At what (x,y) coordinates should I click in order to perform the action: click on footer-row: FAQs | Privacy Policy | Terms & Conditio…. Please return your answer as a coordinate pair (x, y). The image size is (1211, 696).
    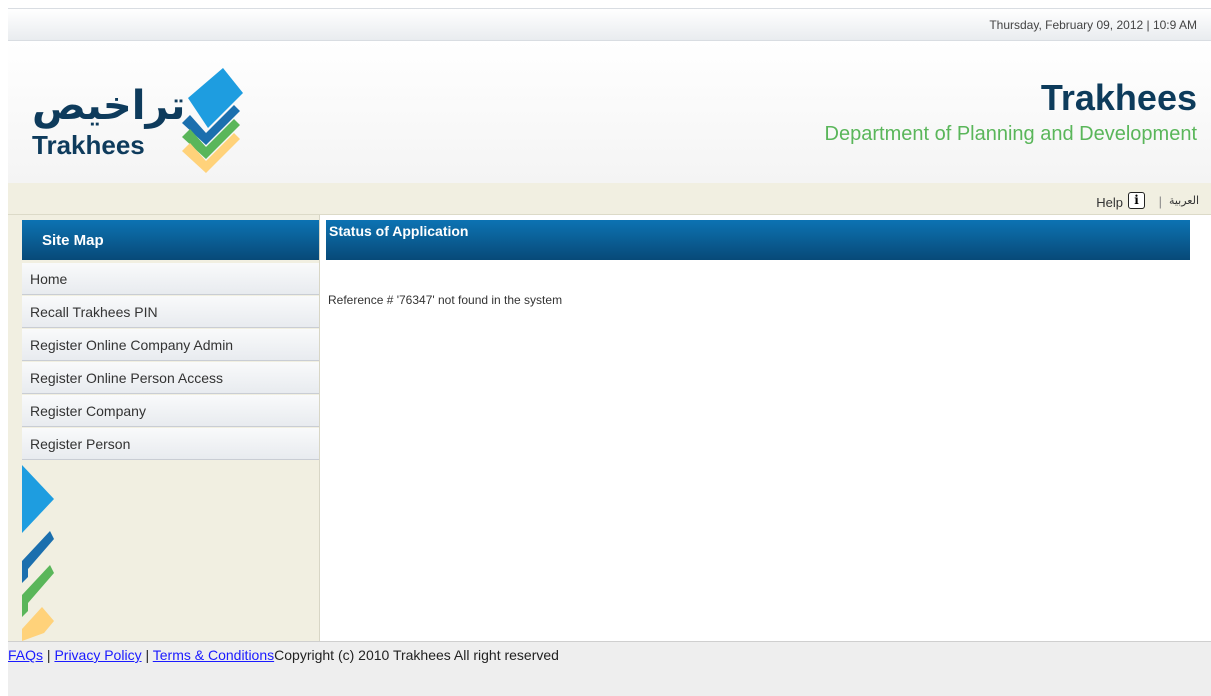
    Looking at the image, I should click on (283, 655).